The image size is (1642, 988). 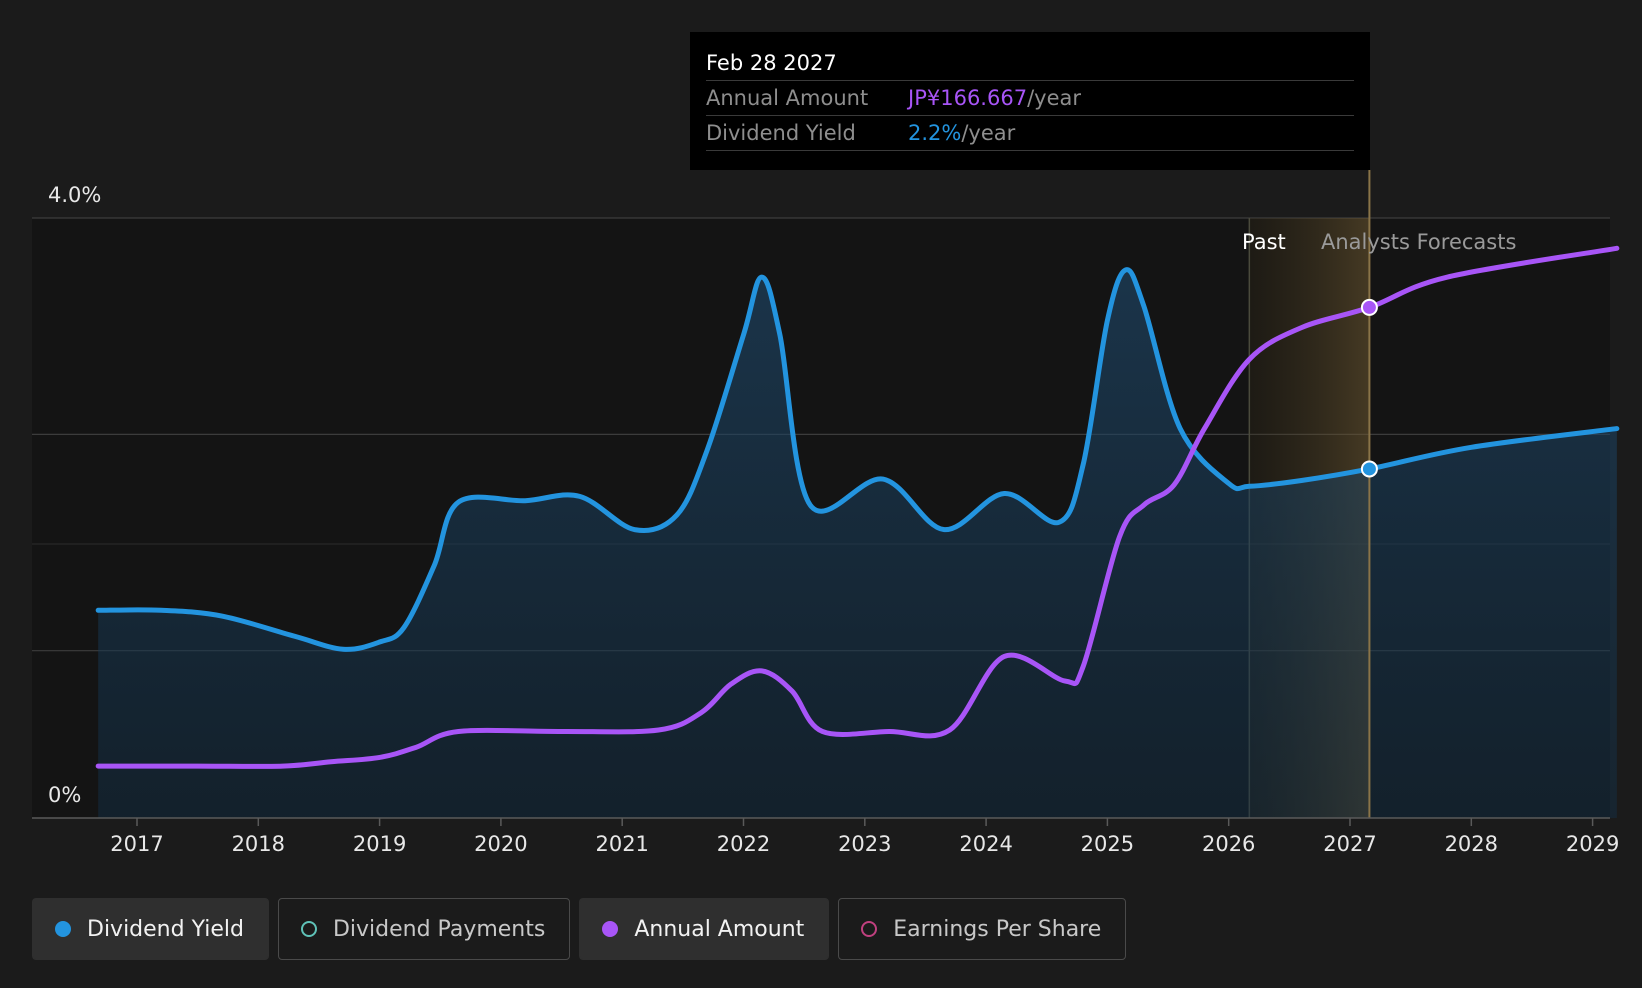 What do you see at coordinates (165, 929) in the screenshot?
I see `legend-label: Dividend Yield` at bounding box center [165, 929].